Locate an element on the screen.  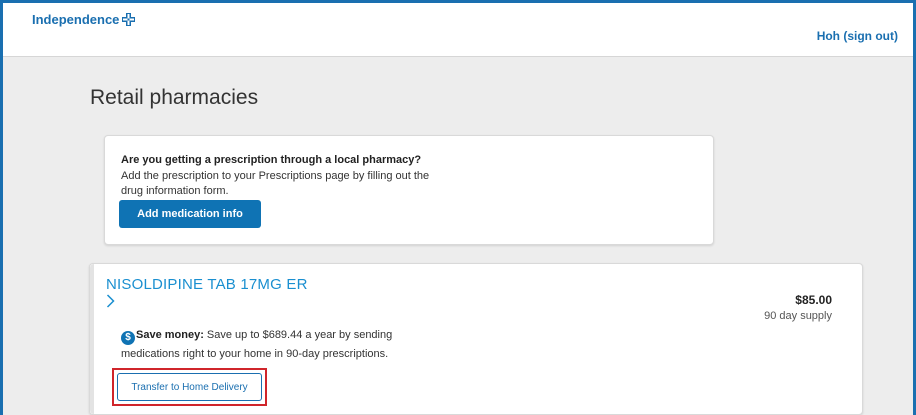
page-title: Retail pharmacies is located at coordinates (174, 97).